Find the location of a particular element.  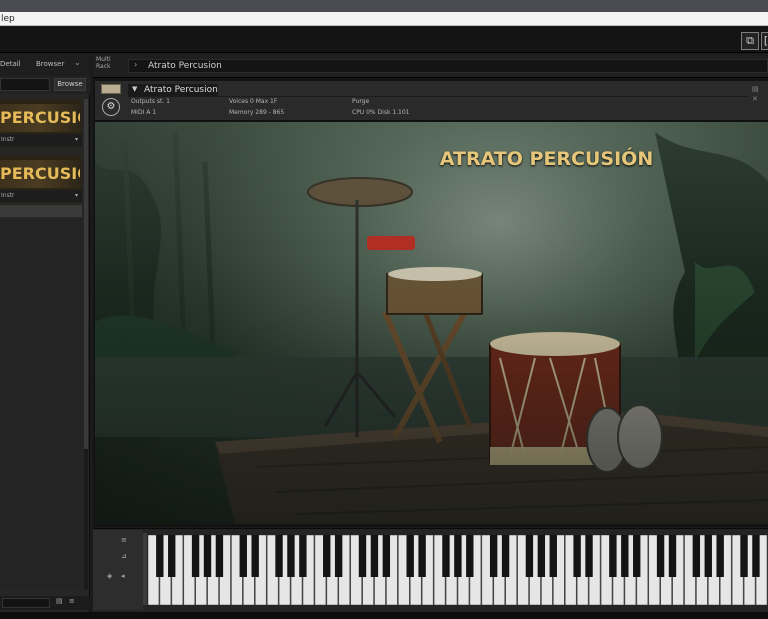

scrollbar-thumb is located at coordinates (86, 274).